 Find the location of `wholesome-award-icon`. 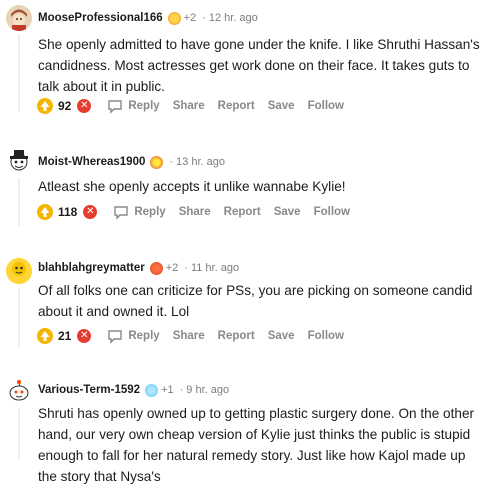

wholesome-award-icon is located at coordinates (156, 268).